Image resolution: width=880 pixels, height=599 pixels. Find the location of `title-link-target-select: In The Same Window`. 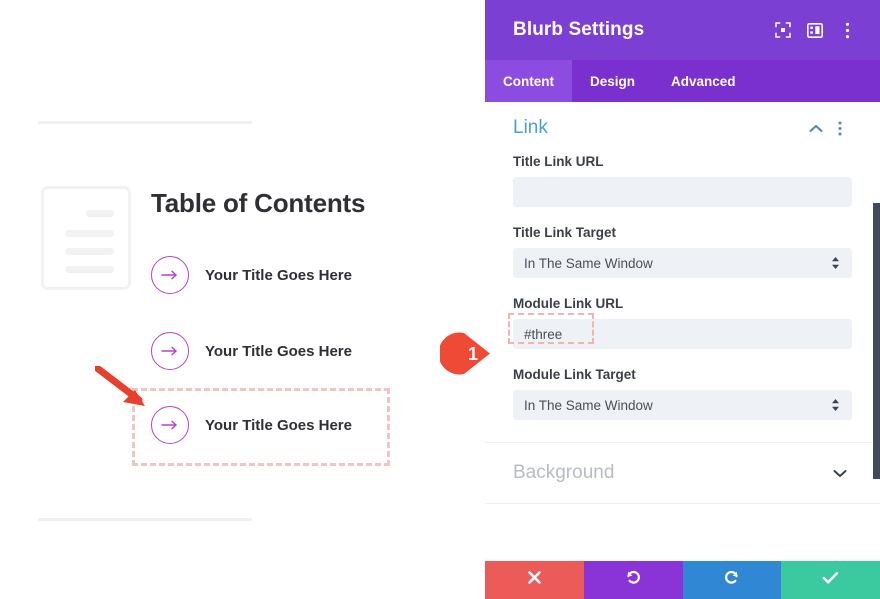

title-link-target-select: In The Same Window is located at coordinates (682, 263).